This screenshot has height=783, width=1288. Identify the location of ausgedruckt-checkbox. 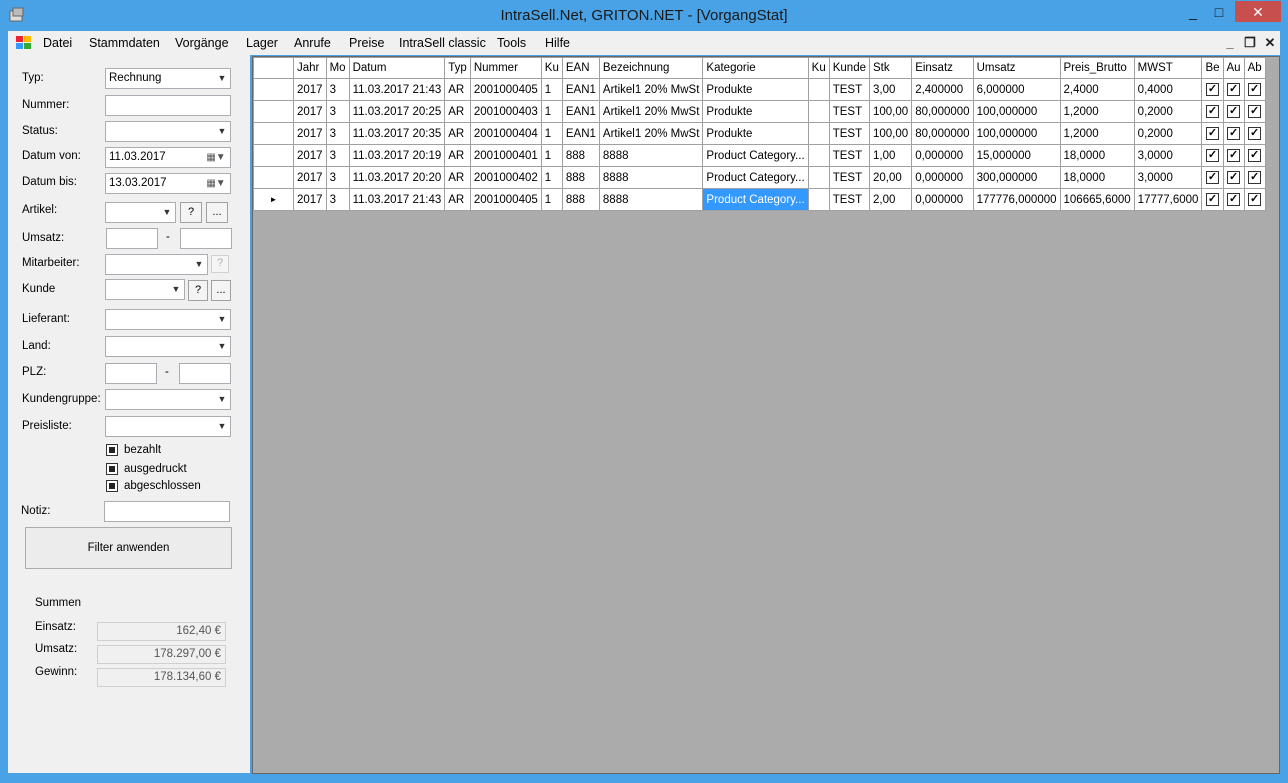
(112, 469).